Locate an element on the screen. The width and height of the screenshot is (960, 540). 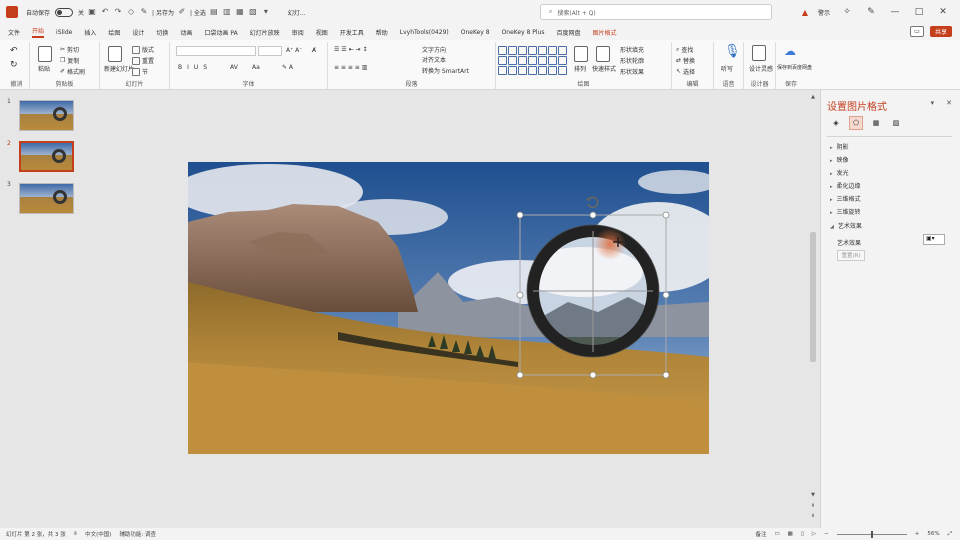
layer-icon: ▧ is located at coordinates (253, 12).